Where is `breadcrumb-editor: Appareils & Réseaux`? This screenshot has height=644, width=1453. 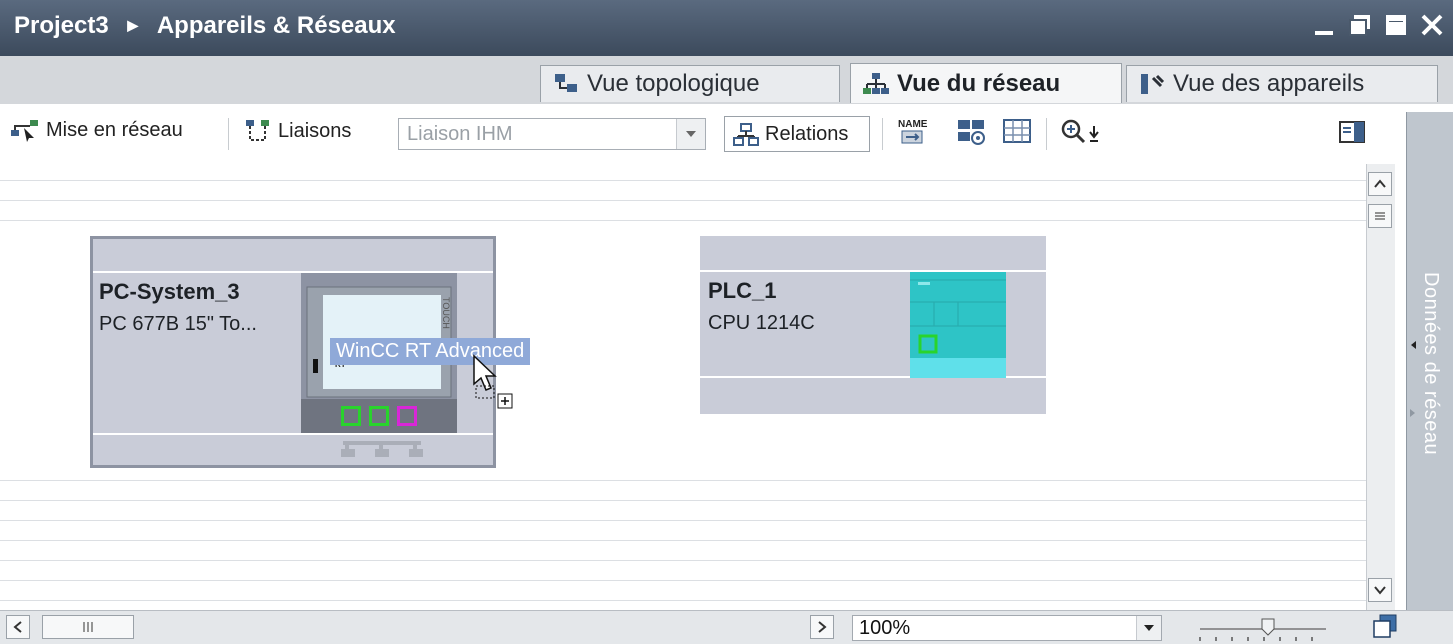
breadcrumb-editor: Appareils & Réseaux is located at coordinates (276, 25).